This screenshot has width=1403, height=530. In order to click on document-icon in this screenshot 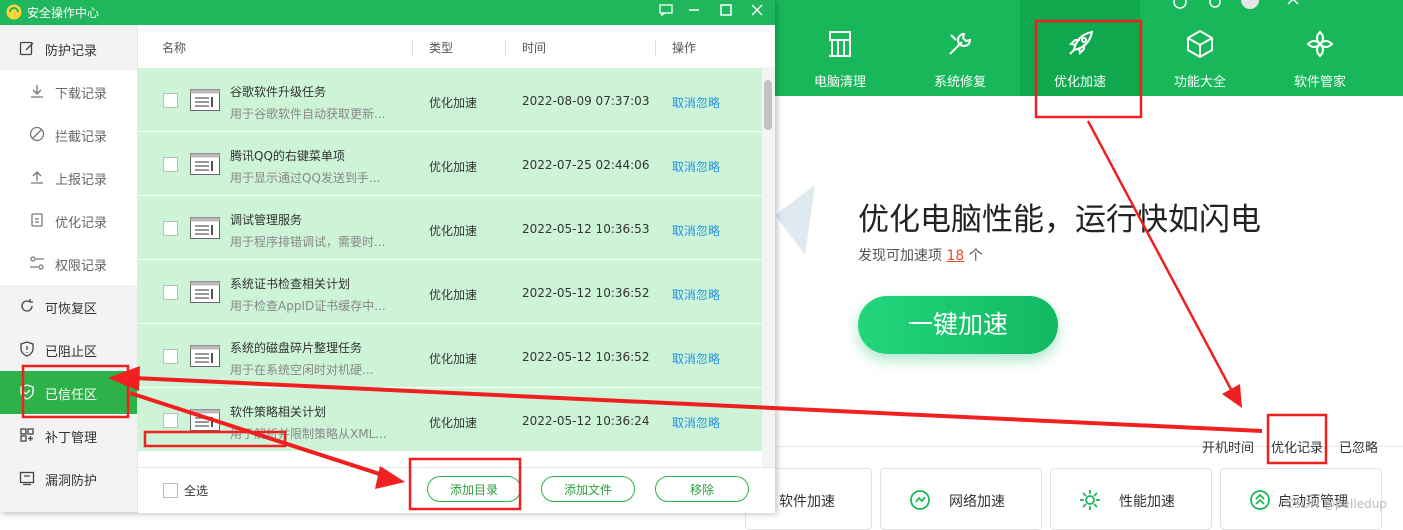, I will do `click(205, 228)`.